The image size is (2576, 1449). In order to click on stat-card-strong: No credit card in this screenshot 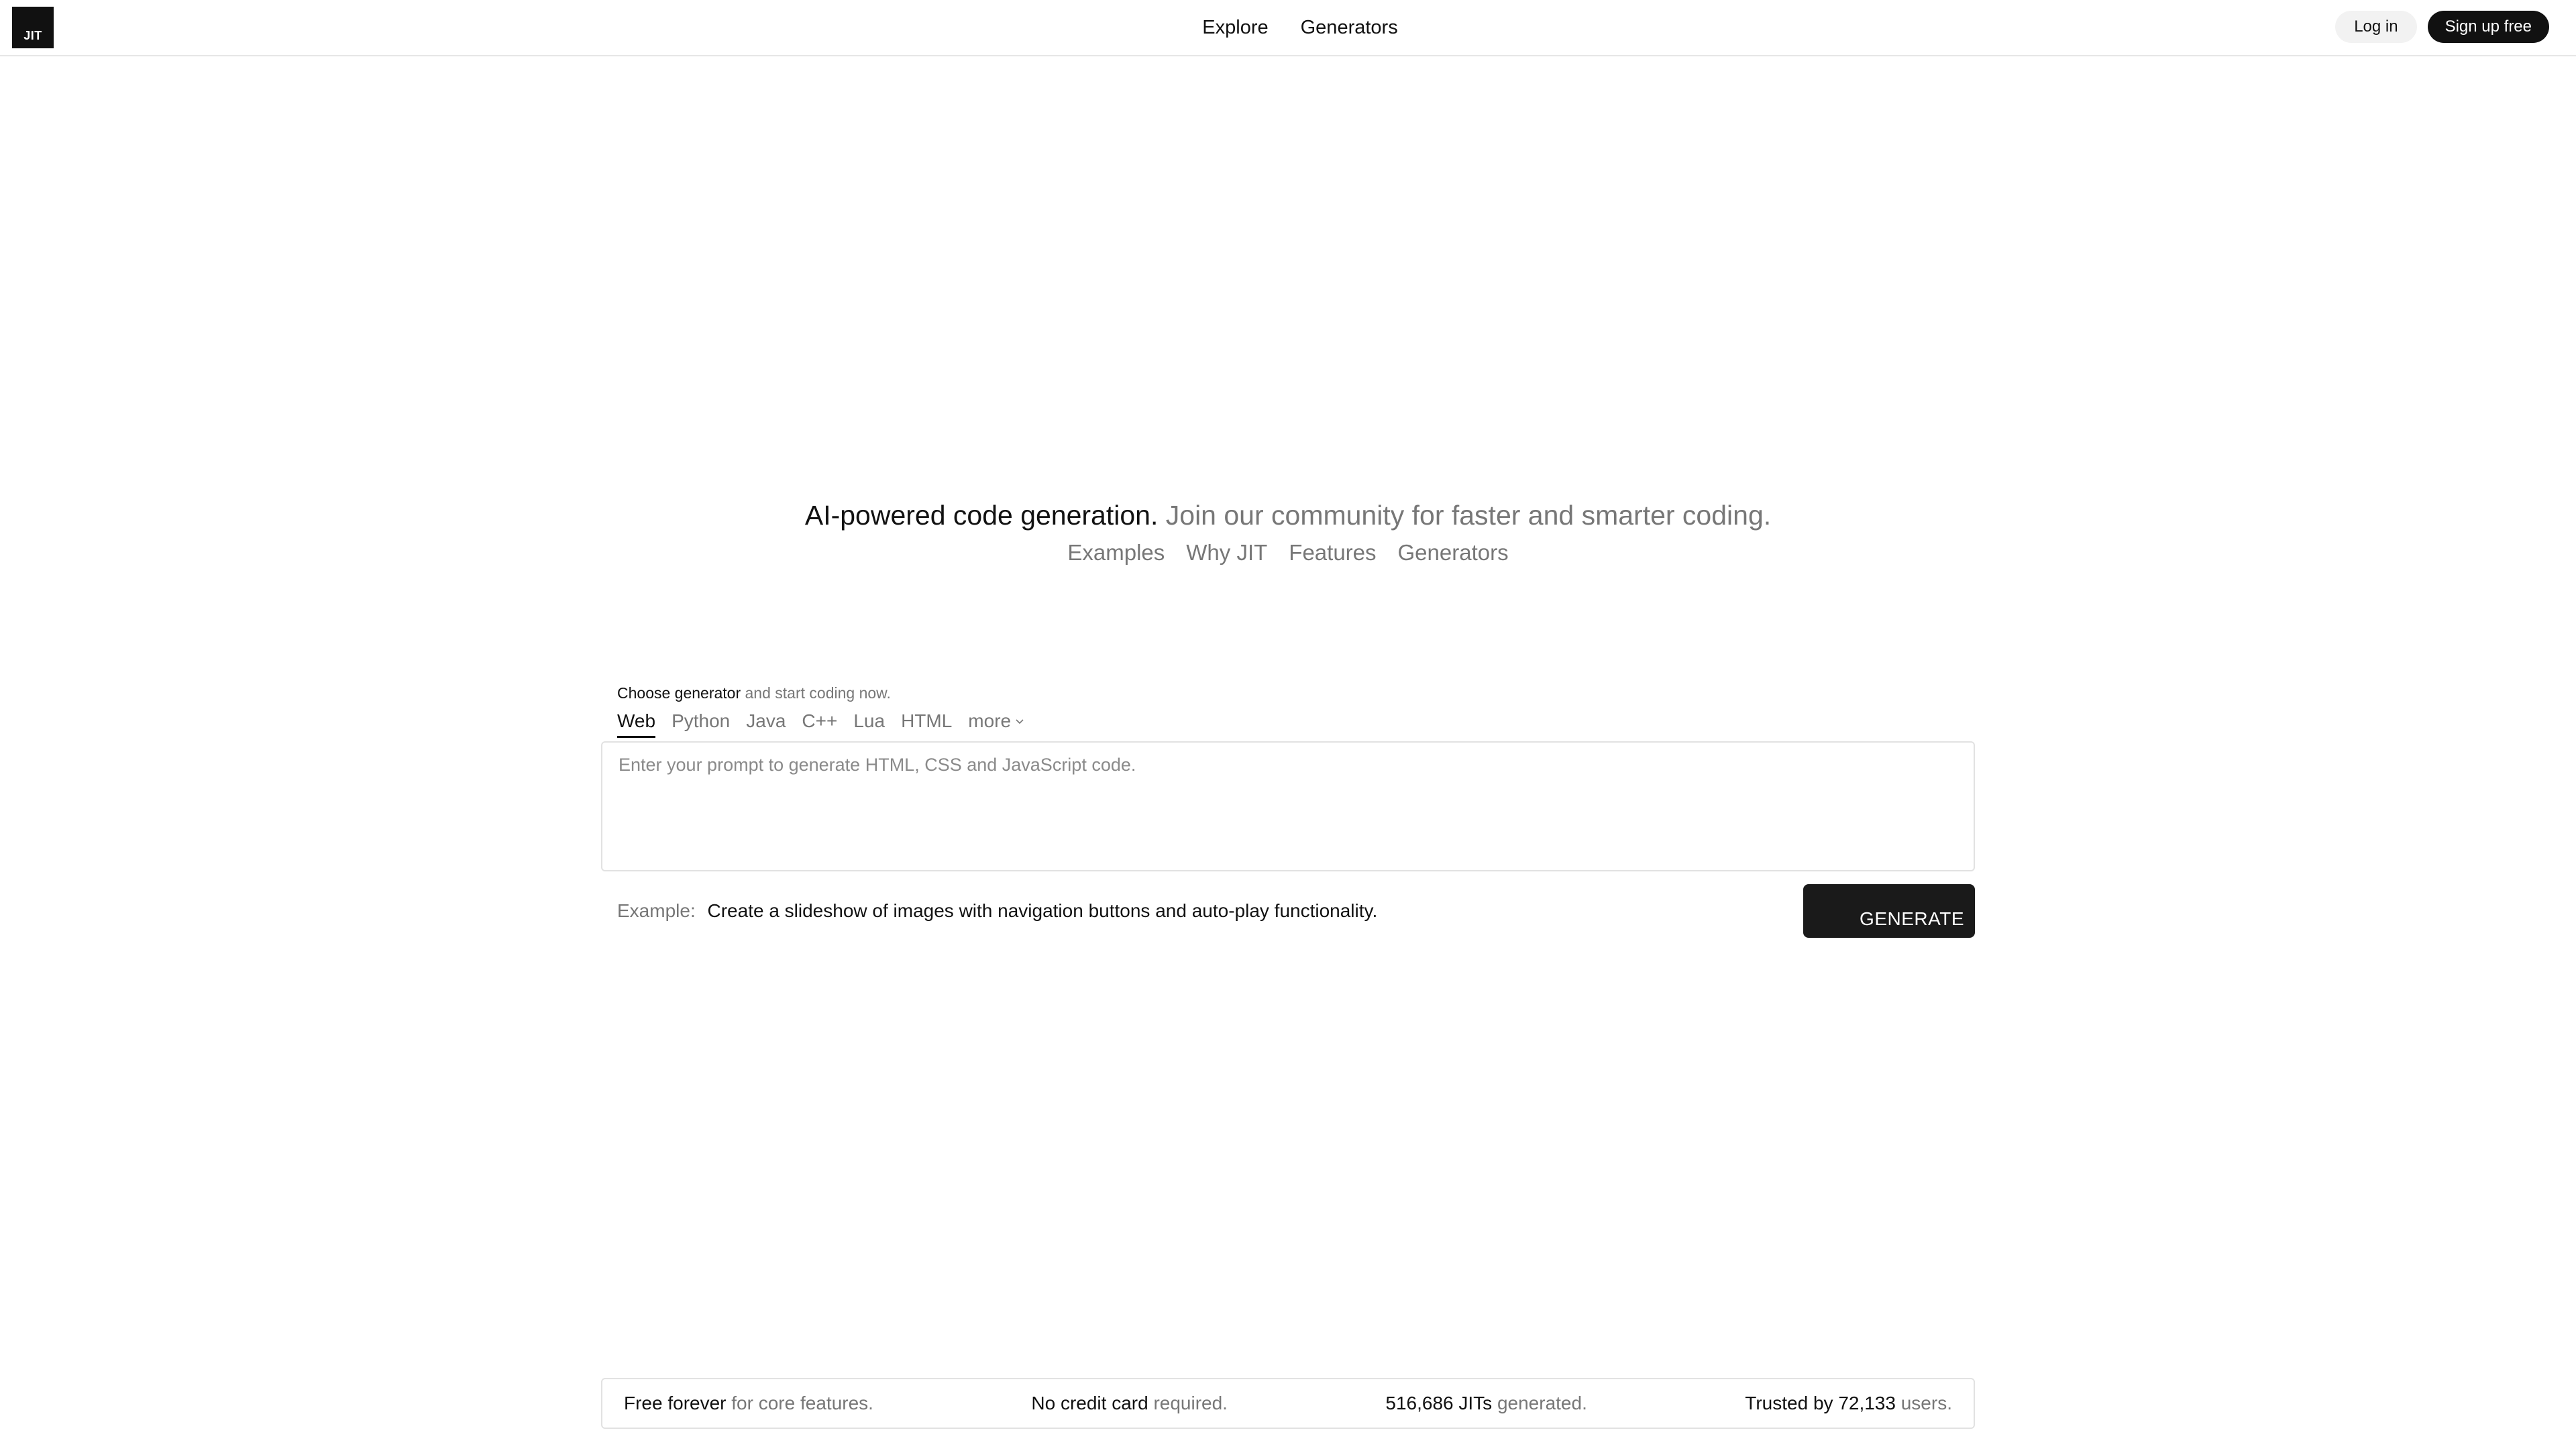, I will do `click(1089, 1403)`.